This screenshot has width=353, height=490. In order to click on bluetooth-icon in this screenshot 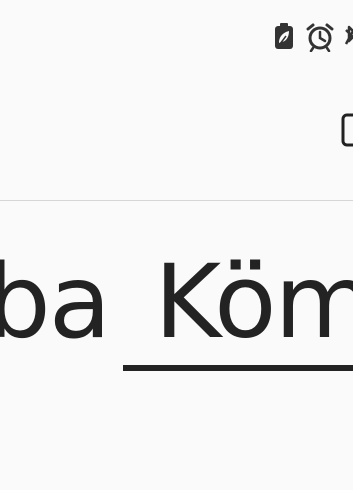, I will do `click(348, 35)`.